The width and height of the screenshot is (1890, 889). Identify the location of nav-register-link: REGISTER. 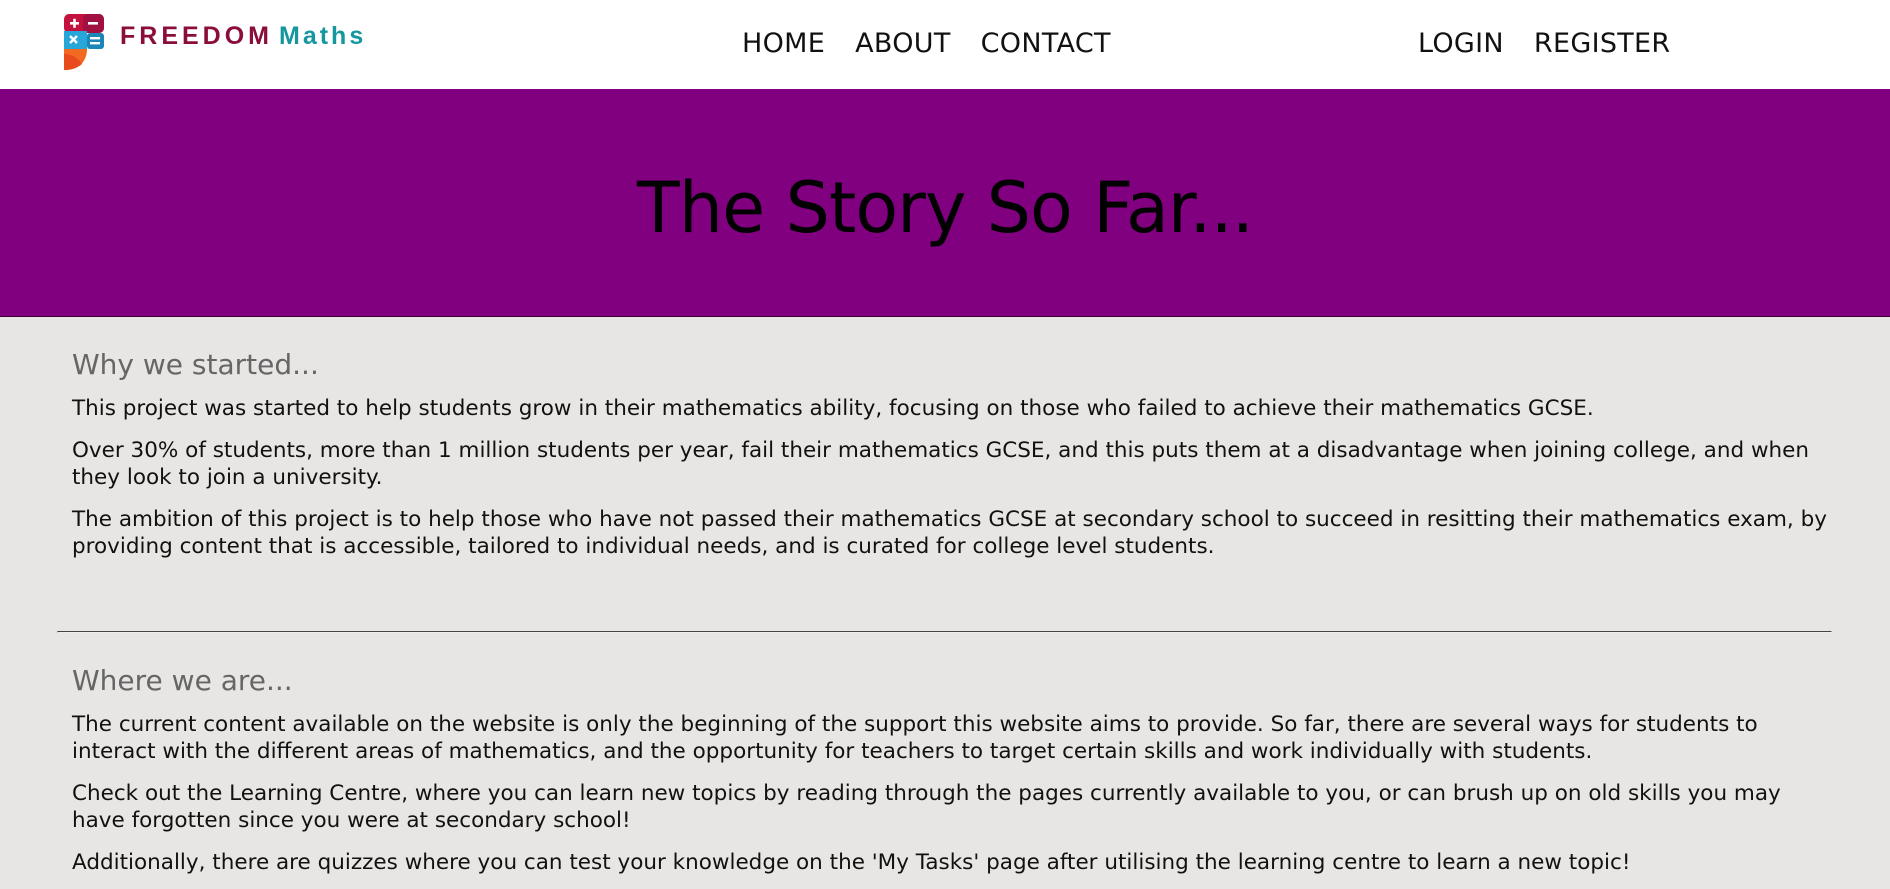
(1602, 43).